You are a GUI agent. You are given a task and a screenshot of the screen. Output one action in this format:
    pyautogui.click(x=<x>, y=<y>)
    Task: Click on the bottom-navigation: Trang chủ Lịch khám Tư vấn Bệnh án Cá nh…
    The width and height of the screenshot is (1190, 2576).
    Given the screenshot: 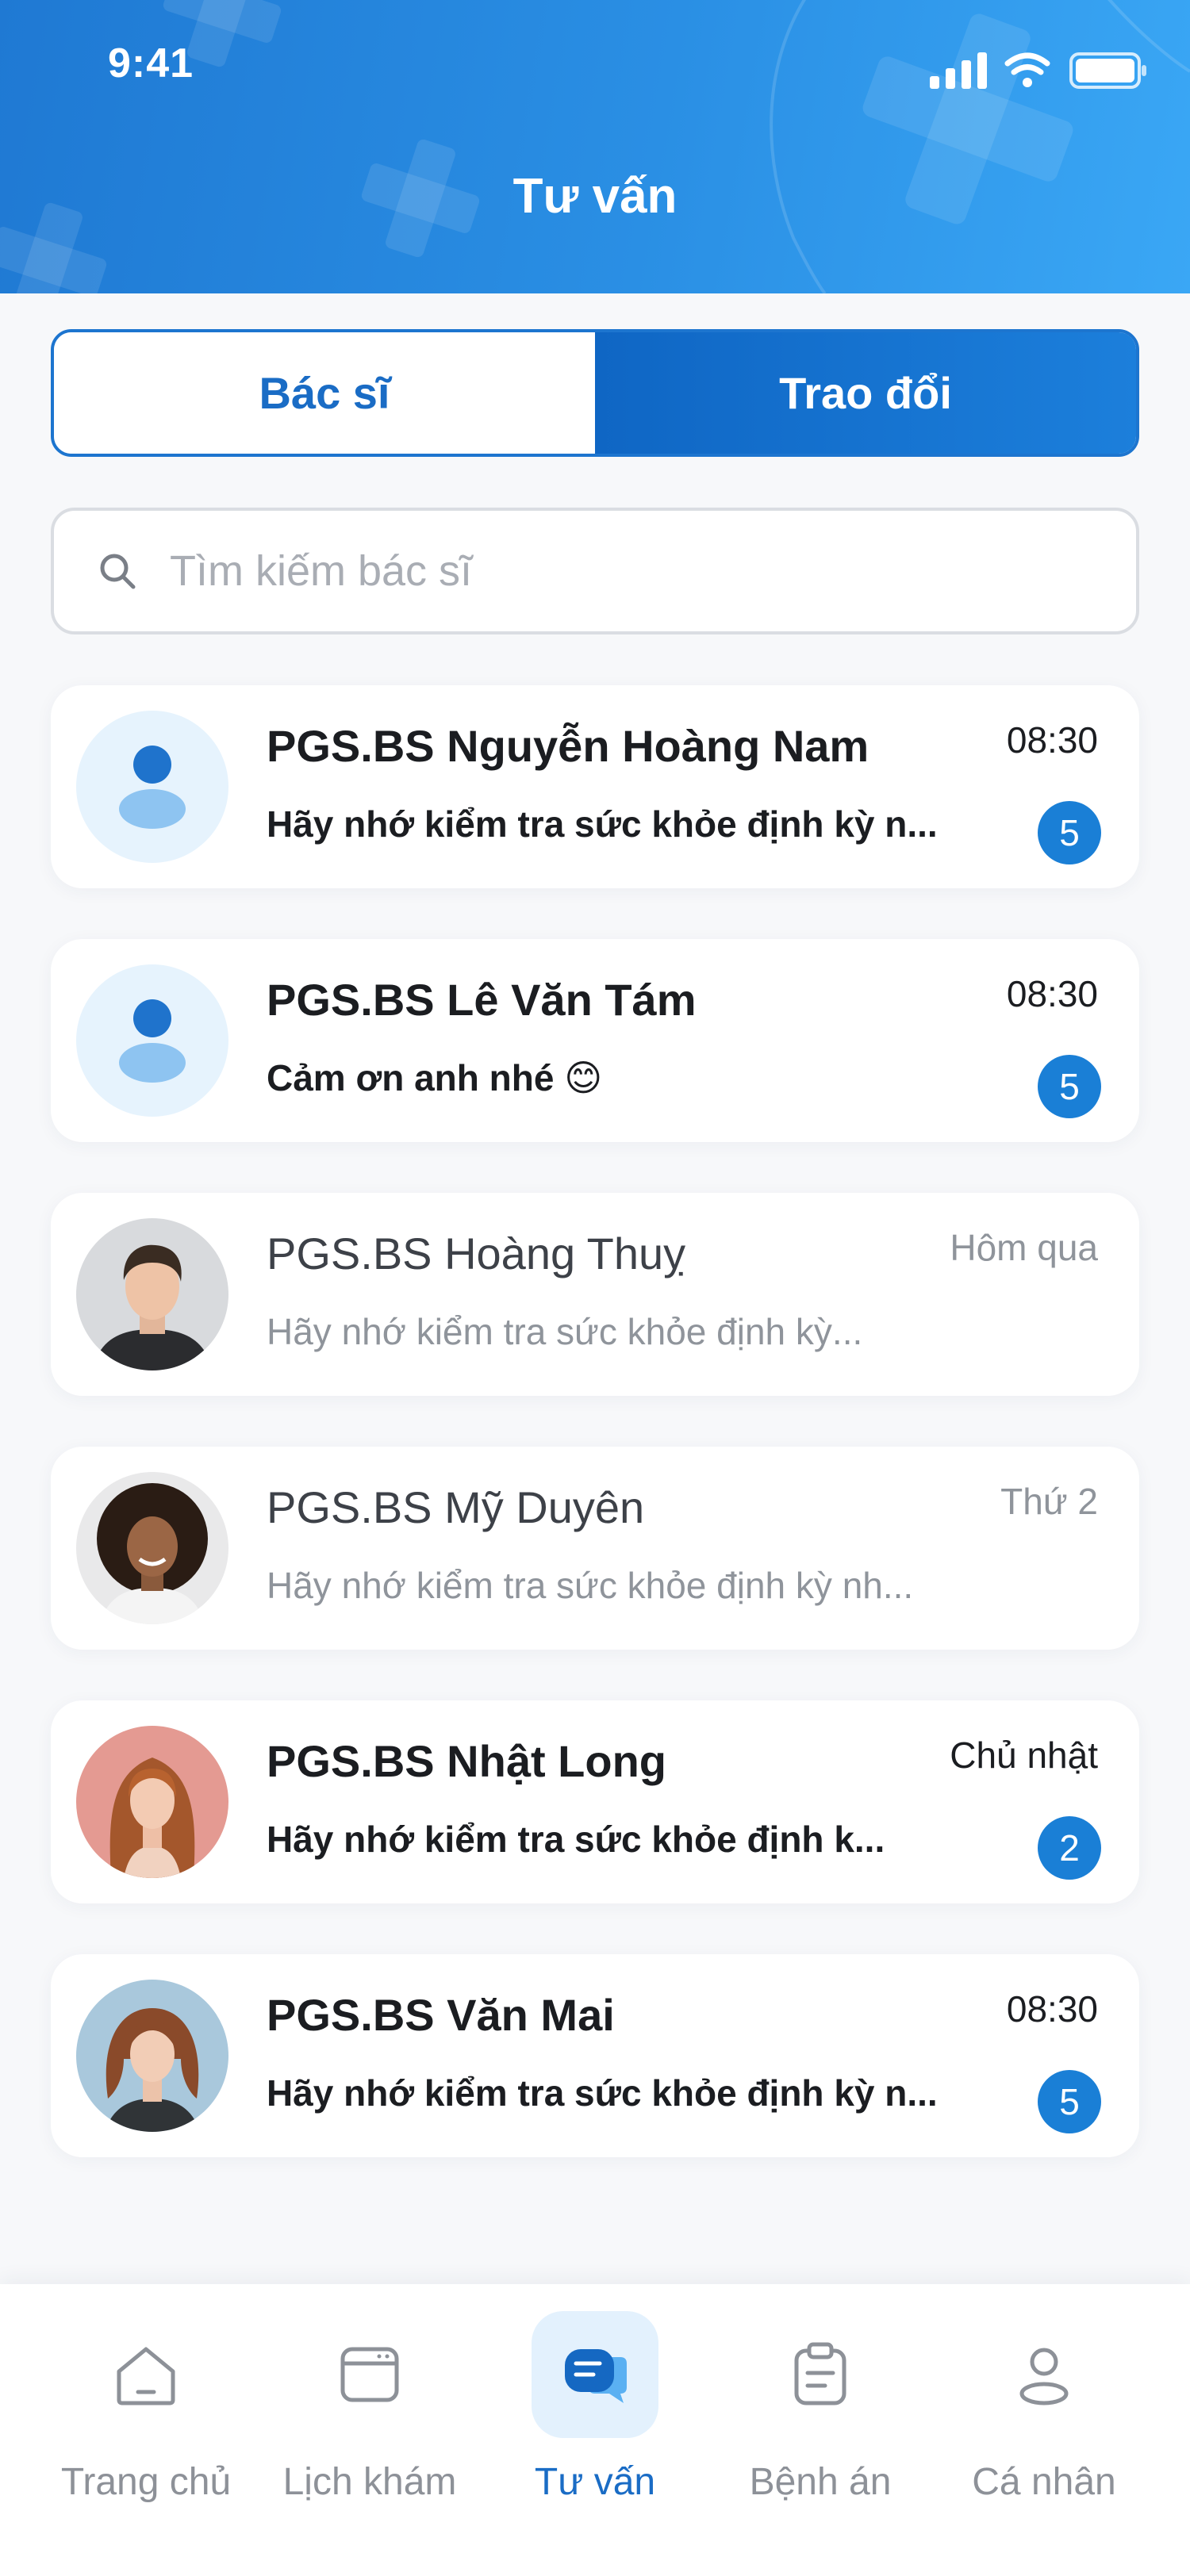 What is the action you would take?
    pyautogui.click(x=595, y=2430)
    